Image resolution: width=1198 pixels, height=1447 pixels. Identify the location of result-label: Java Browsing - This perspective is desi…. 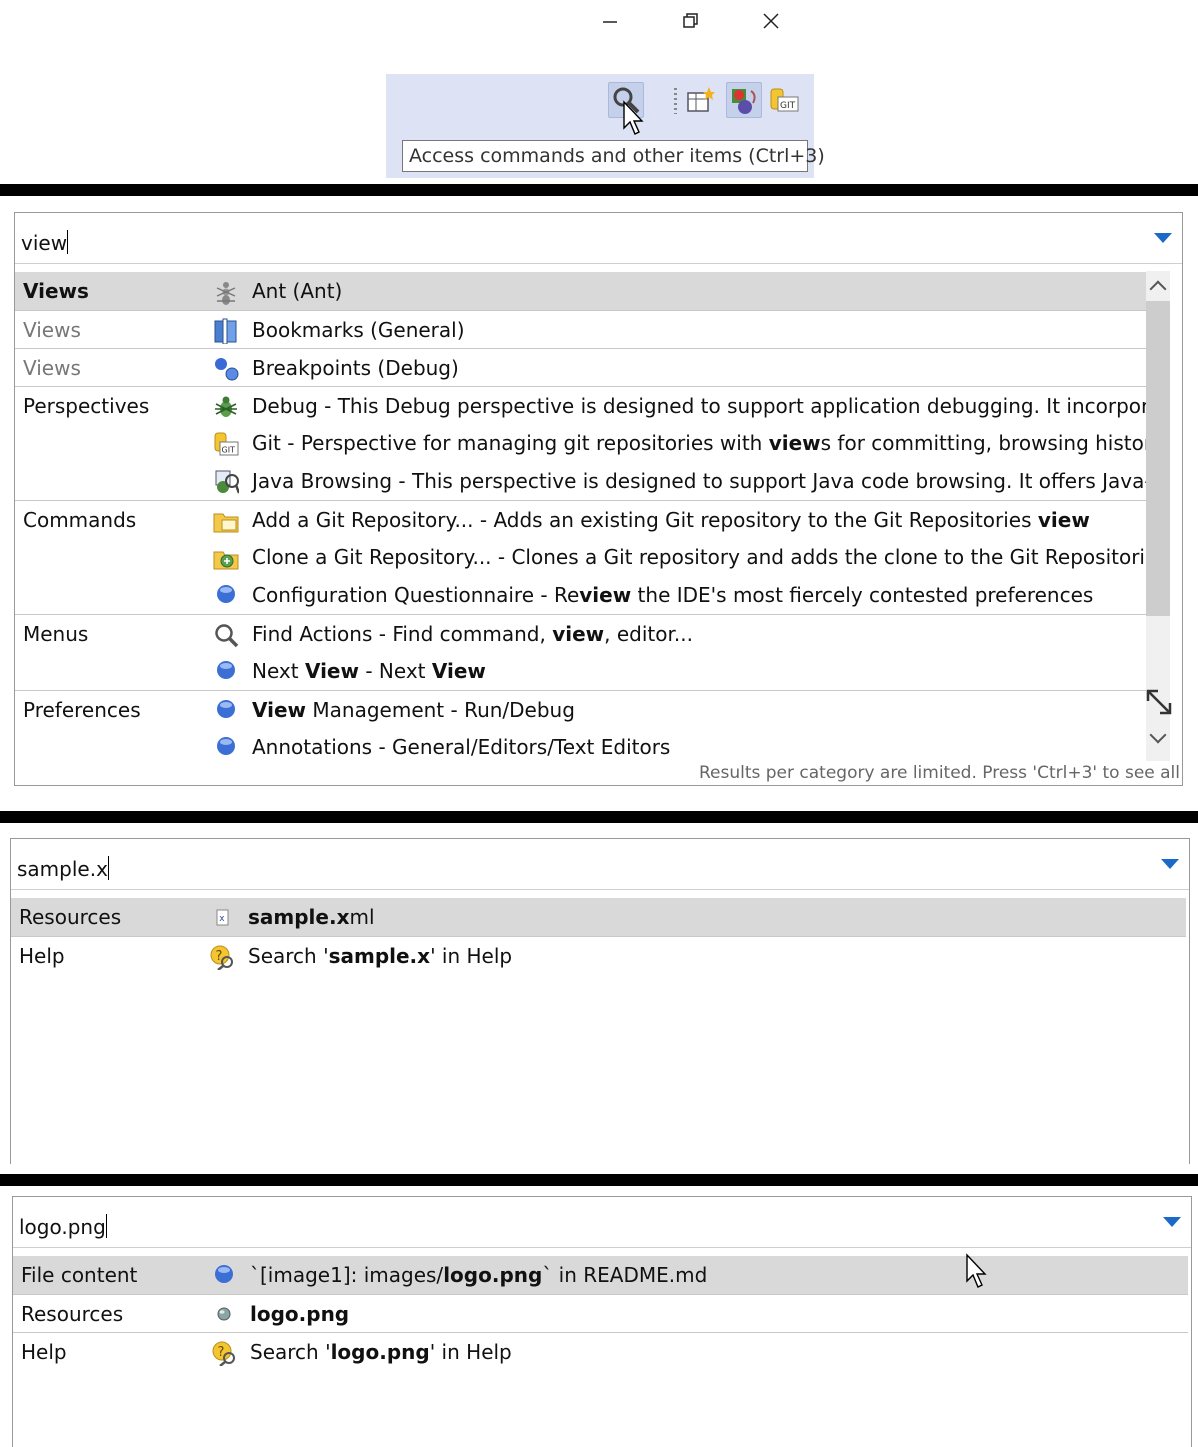
(699, 481).